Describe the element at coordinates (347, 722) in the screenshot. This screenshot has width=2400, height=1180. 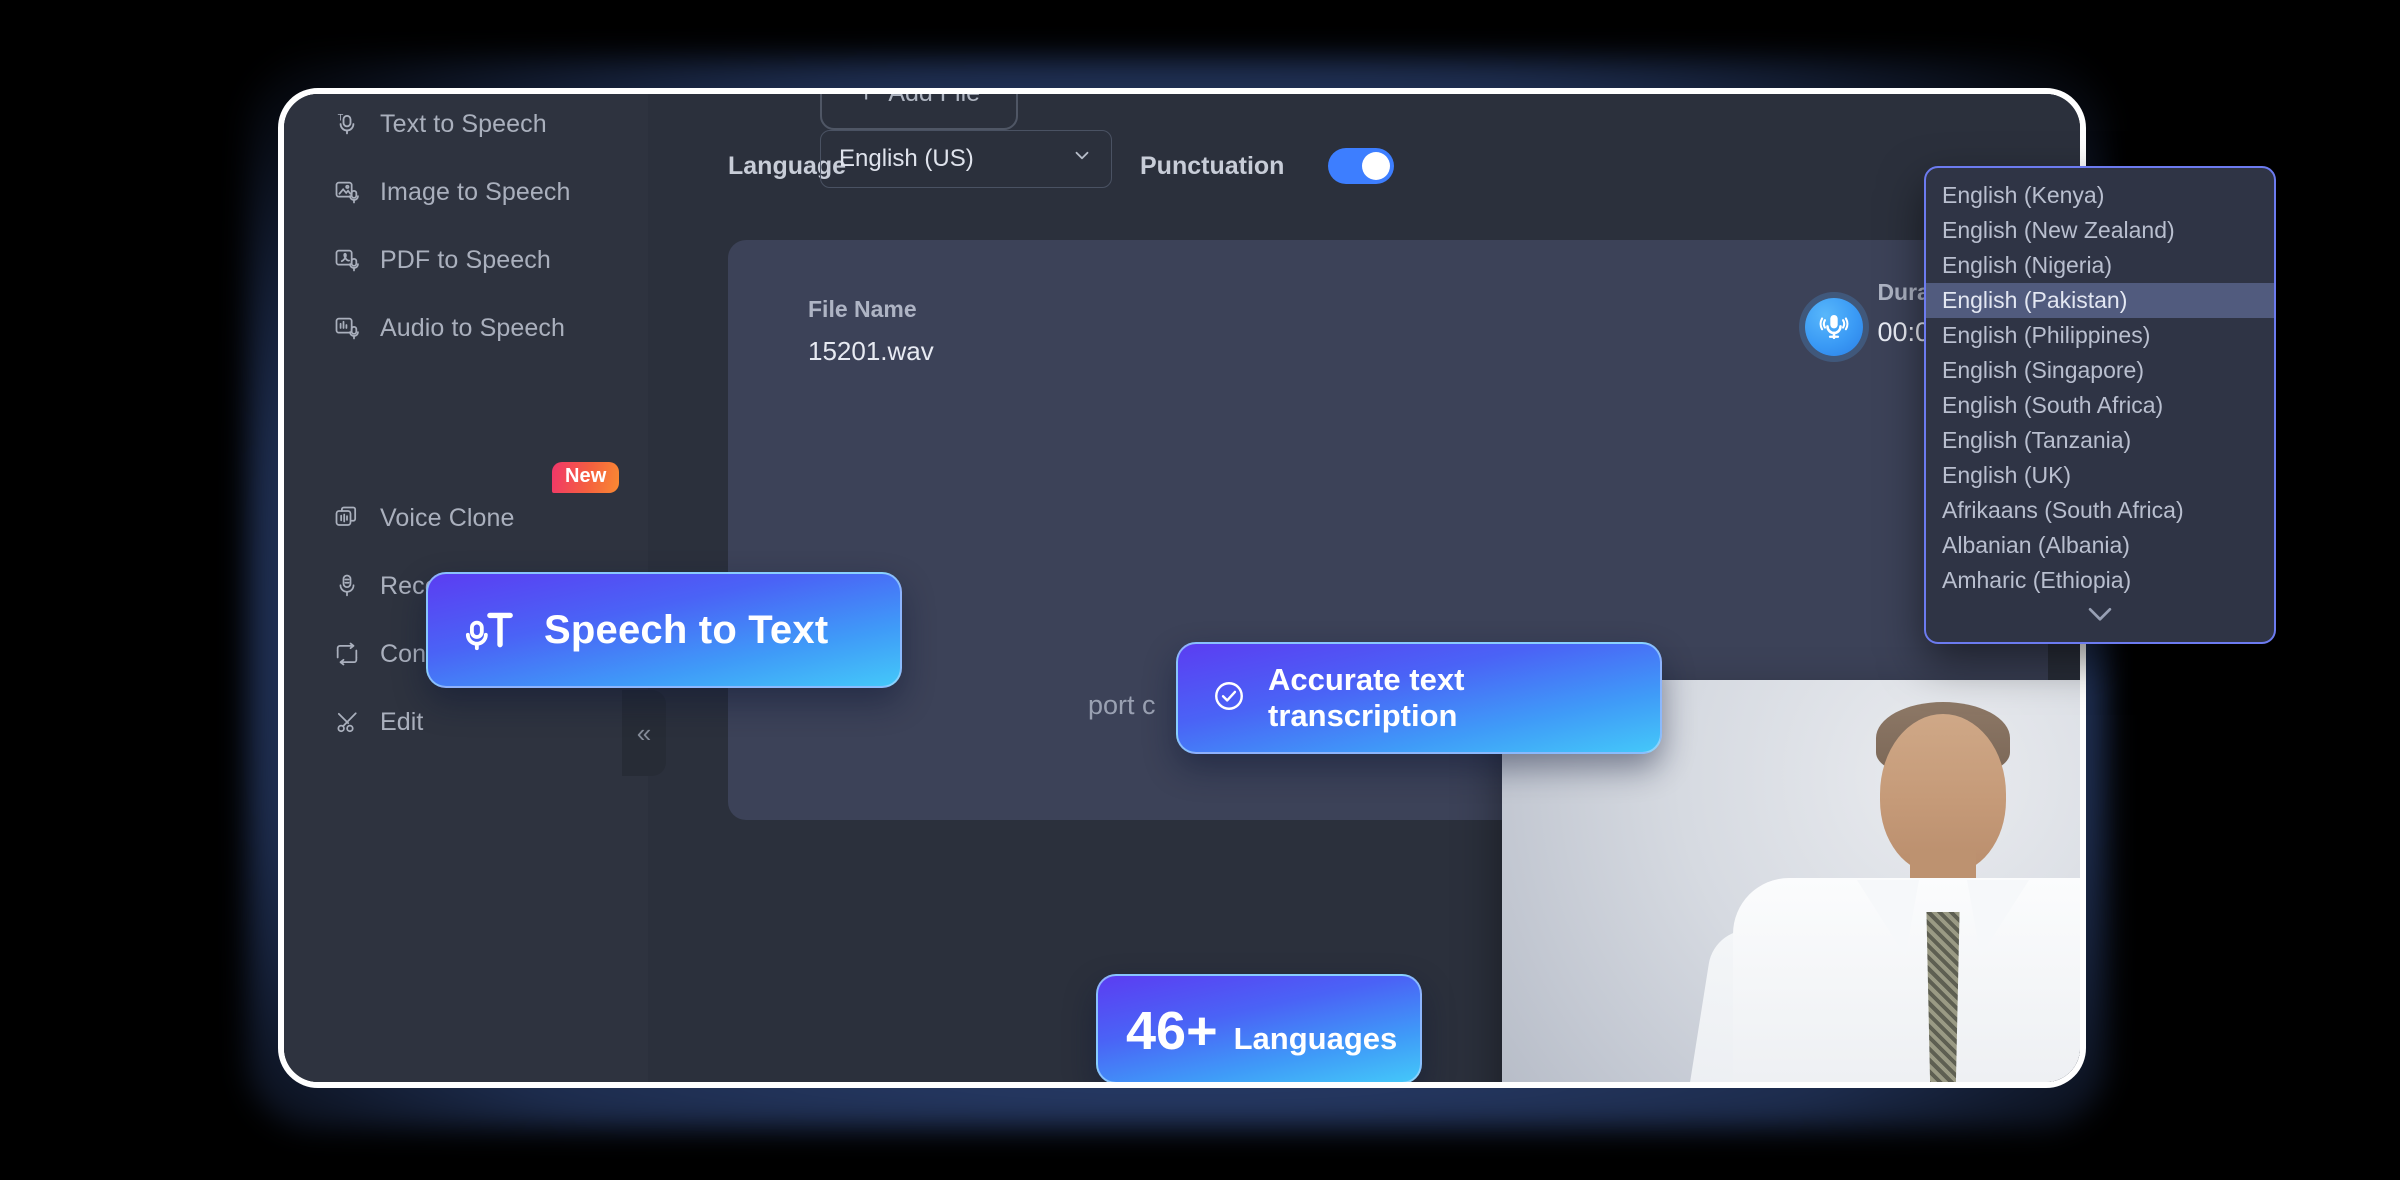
I see `scissors-edit-icon` at that location.